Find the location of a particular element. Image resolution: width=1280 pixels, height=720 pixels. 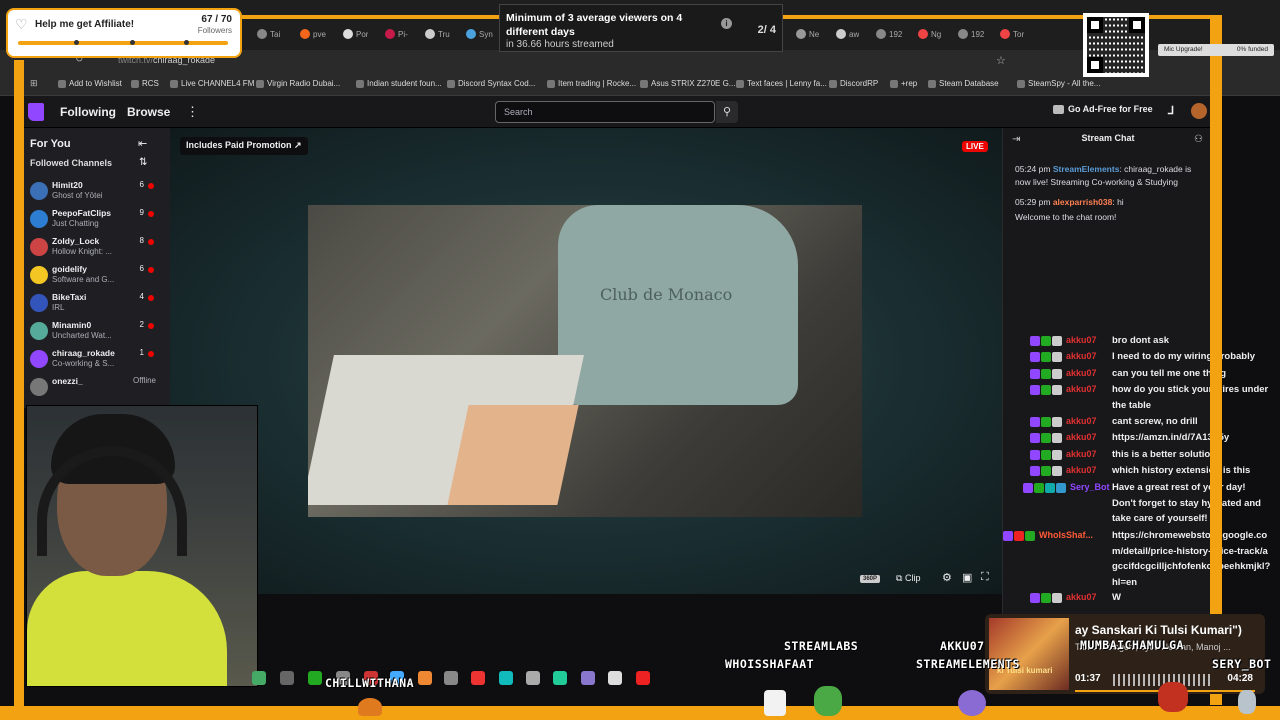

browser-tab: pve is located at coordinates (313, 34).